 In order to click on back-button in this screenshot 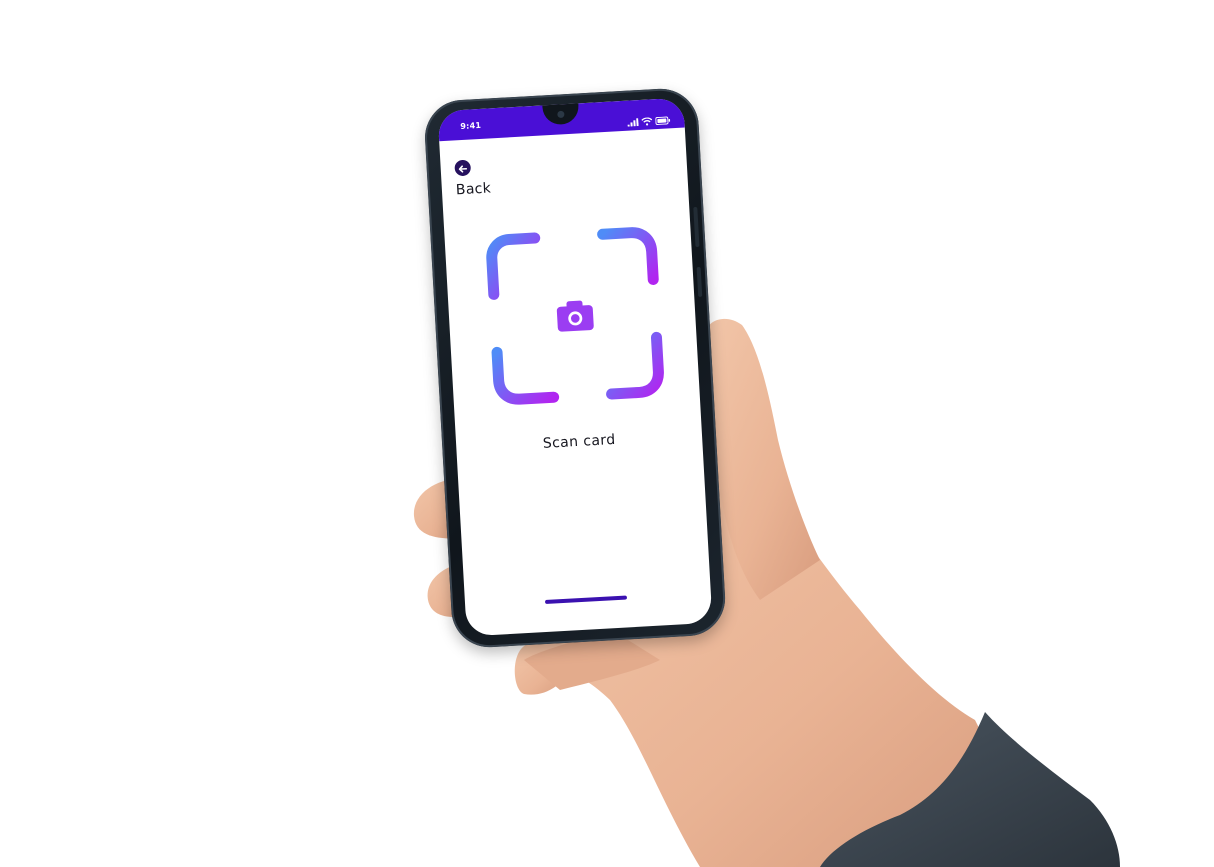, I will do `click(463, 168)`.